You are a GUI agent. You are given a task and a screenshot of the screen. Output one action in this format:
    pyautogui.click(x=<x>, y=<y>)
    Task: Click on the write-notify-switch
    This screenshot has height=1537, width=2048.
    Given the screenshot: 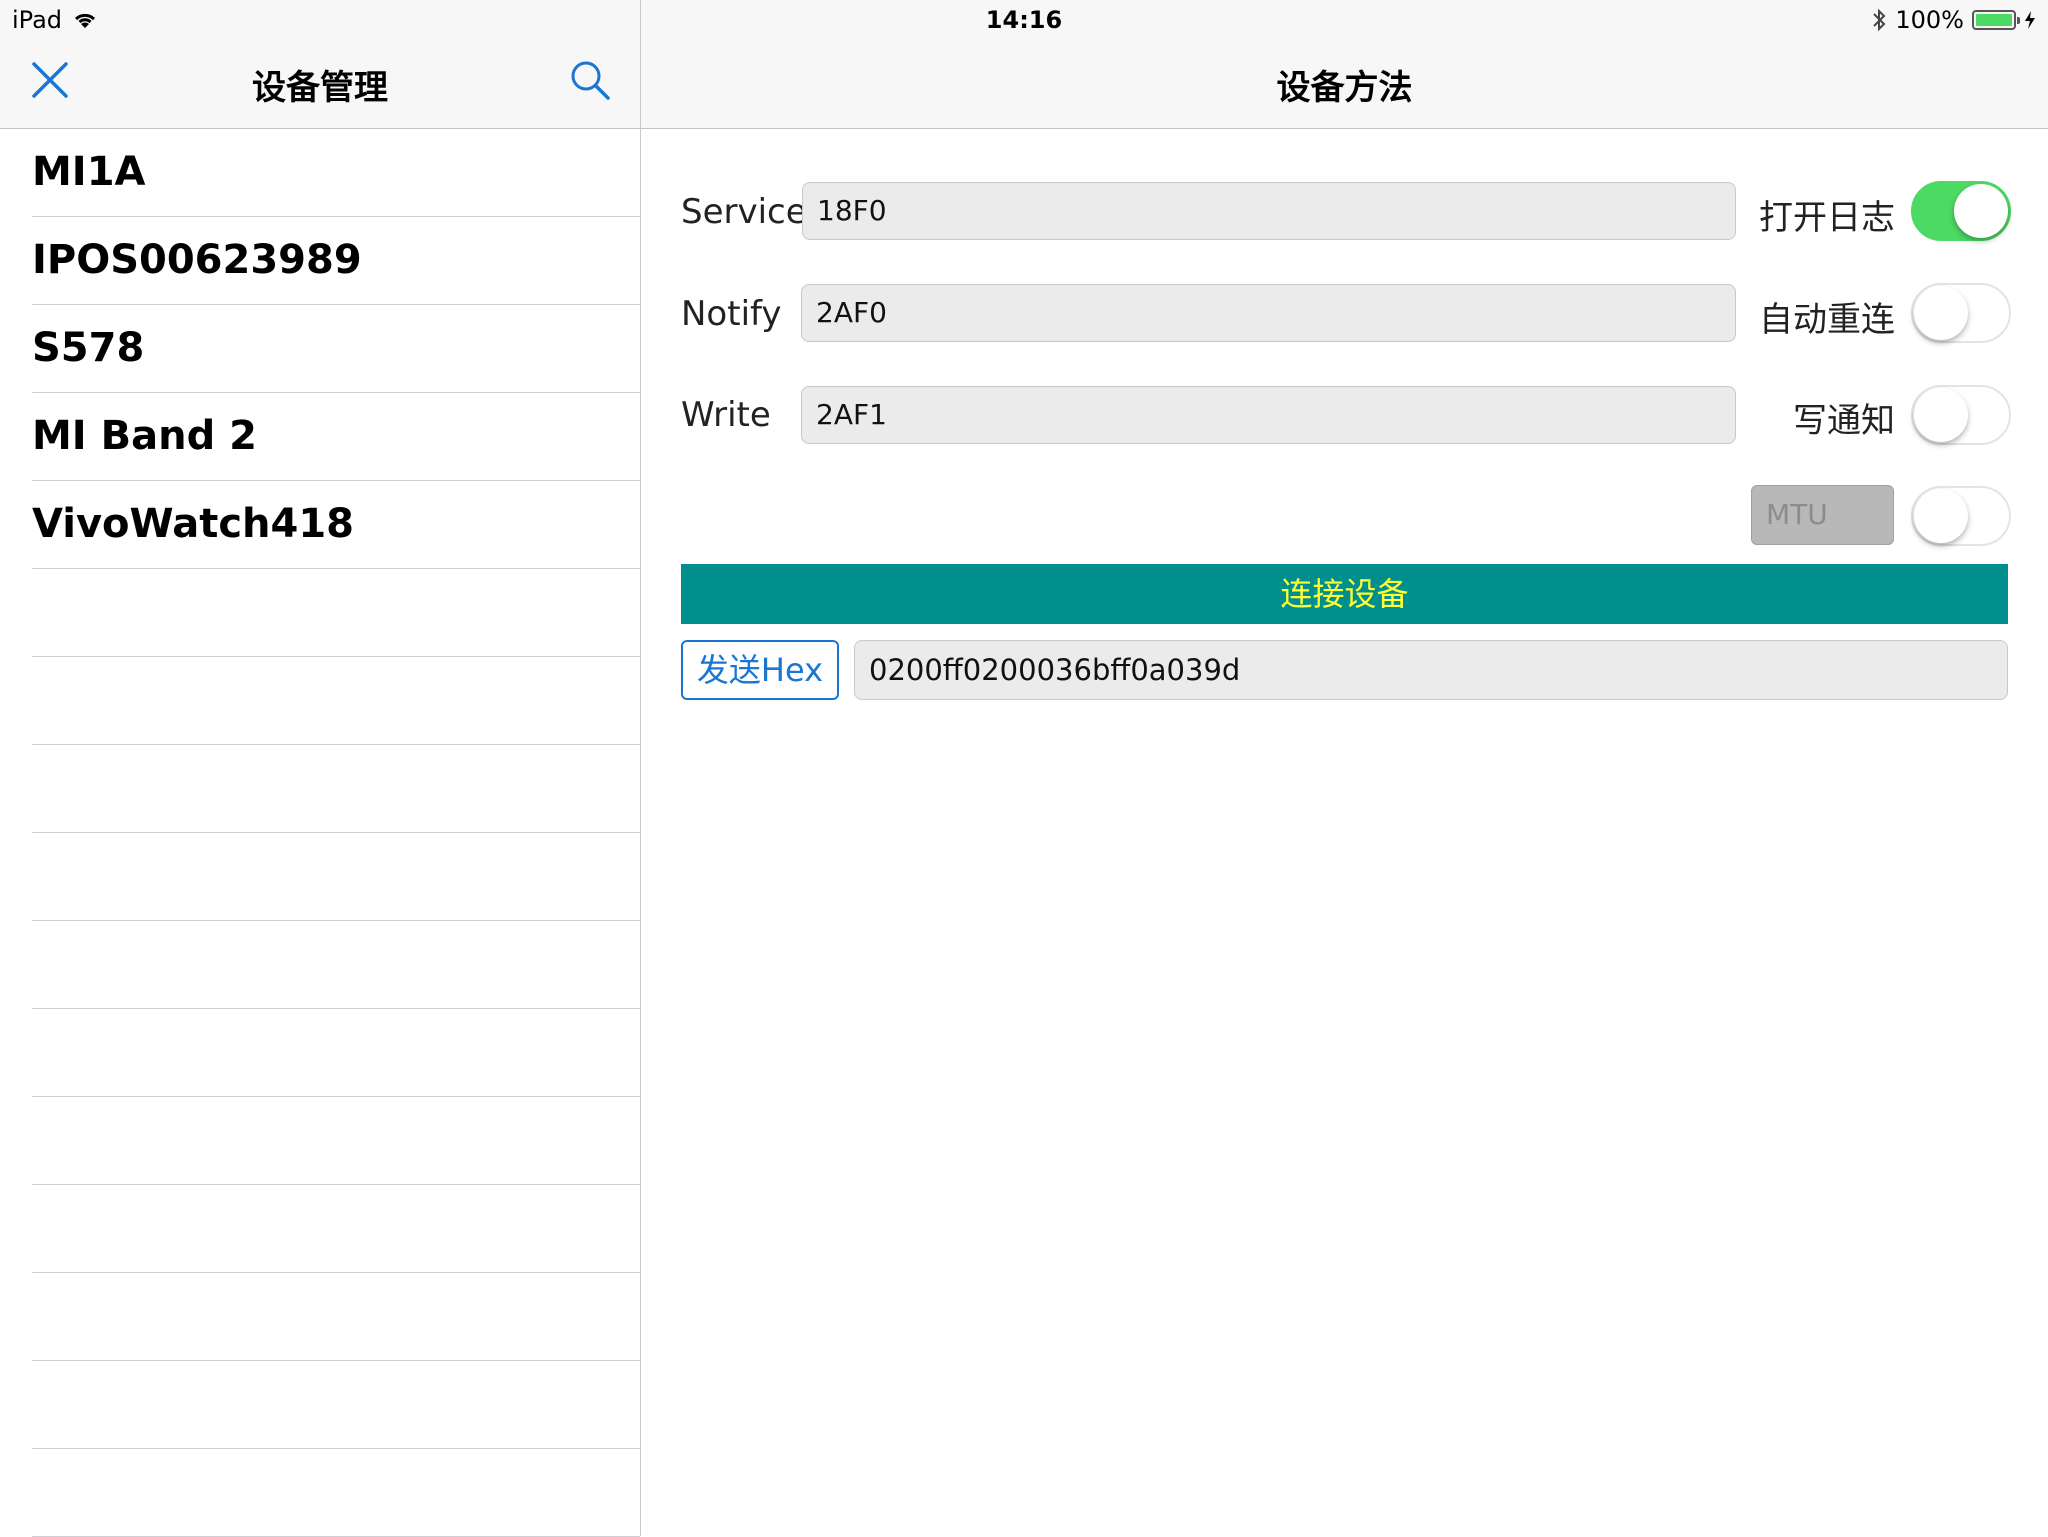 What is the action you would take?
    pyautogui.click(x=1961, y=415)
    